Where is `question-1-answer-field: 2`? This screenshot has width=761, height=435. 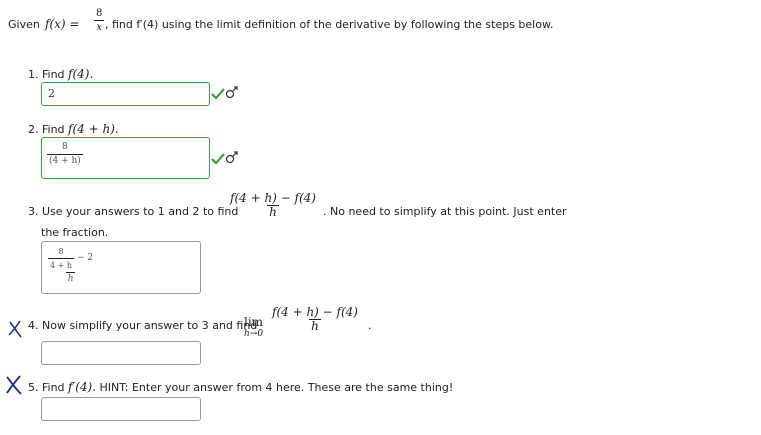 question-1-answer-field: 2 is located at coordinates (125, 94).